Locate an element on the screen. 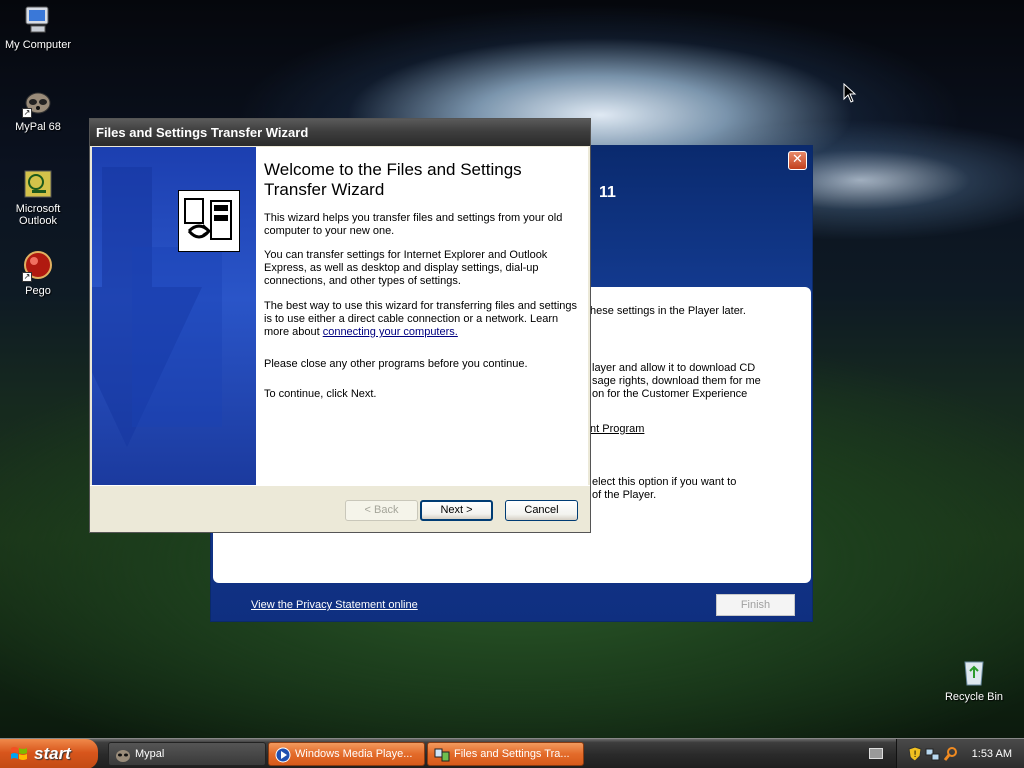 The image size is (1024, 768). wmp-text: sage rights, download them for me is located at coordinates (676, 381).